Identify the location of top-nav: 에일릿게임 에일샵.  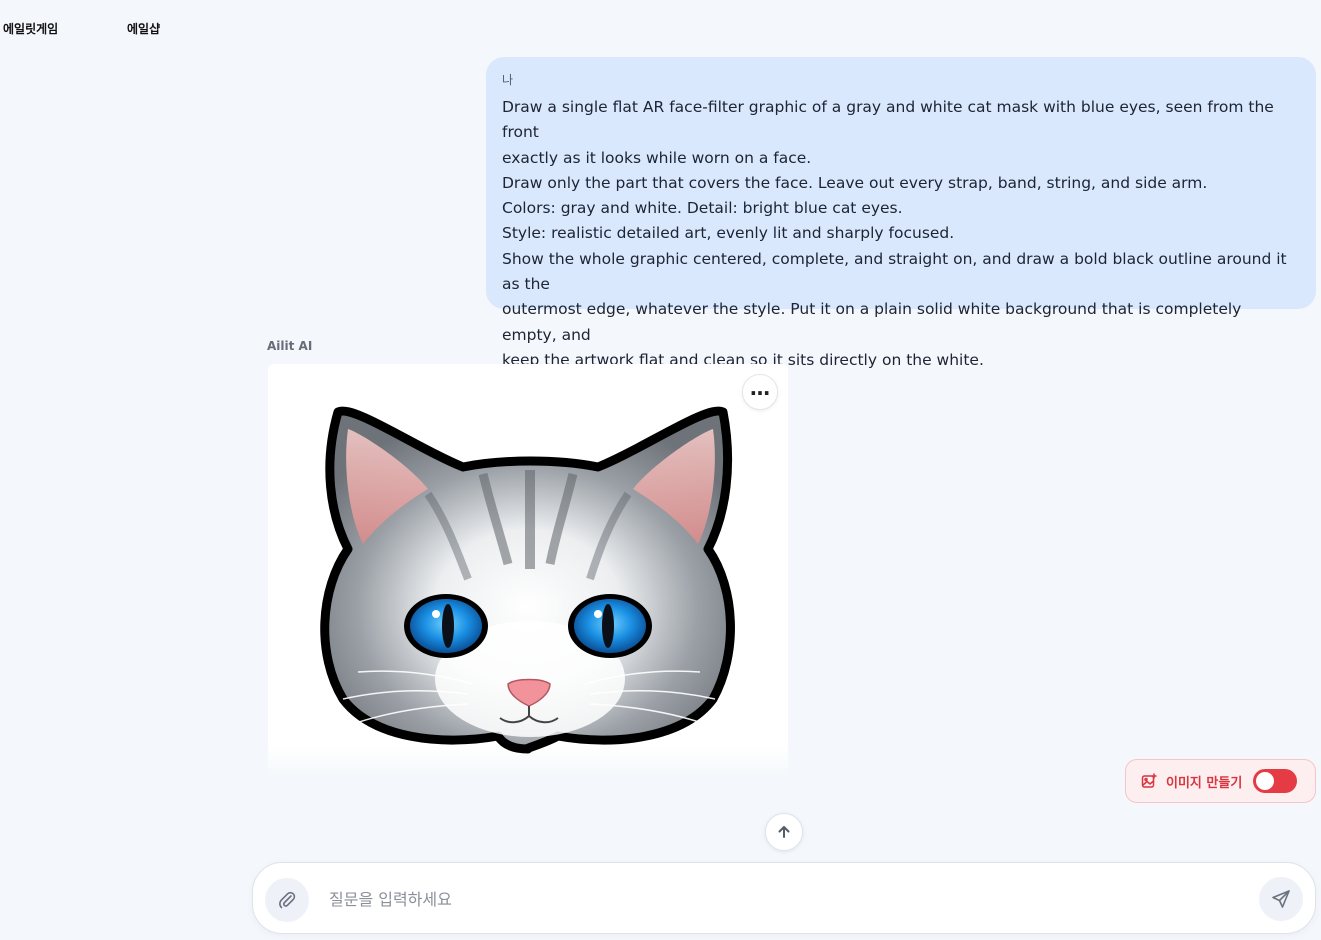
(200, 28).